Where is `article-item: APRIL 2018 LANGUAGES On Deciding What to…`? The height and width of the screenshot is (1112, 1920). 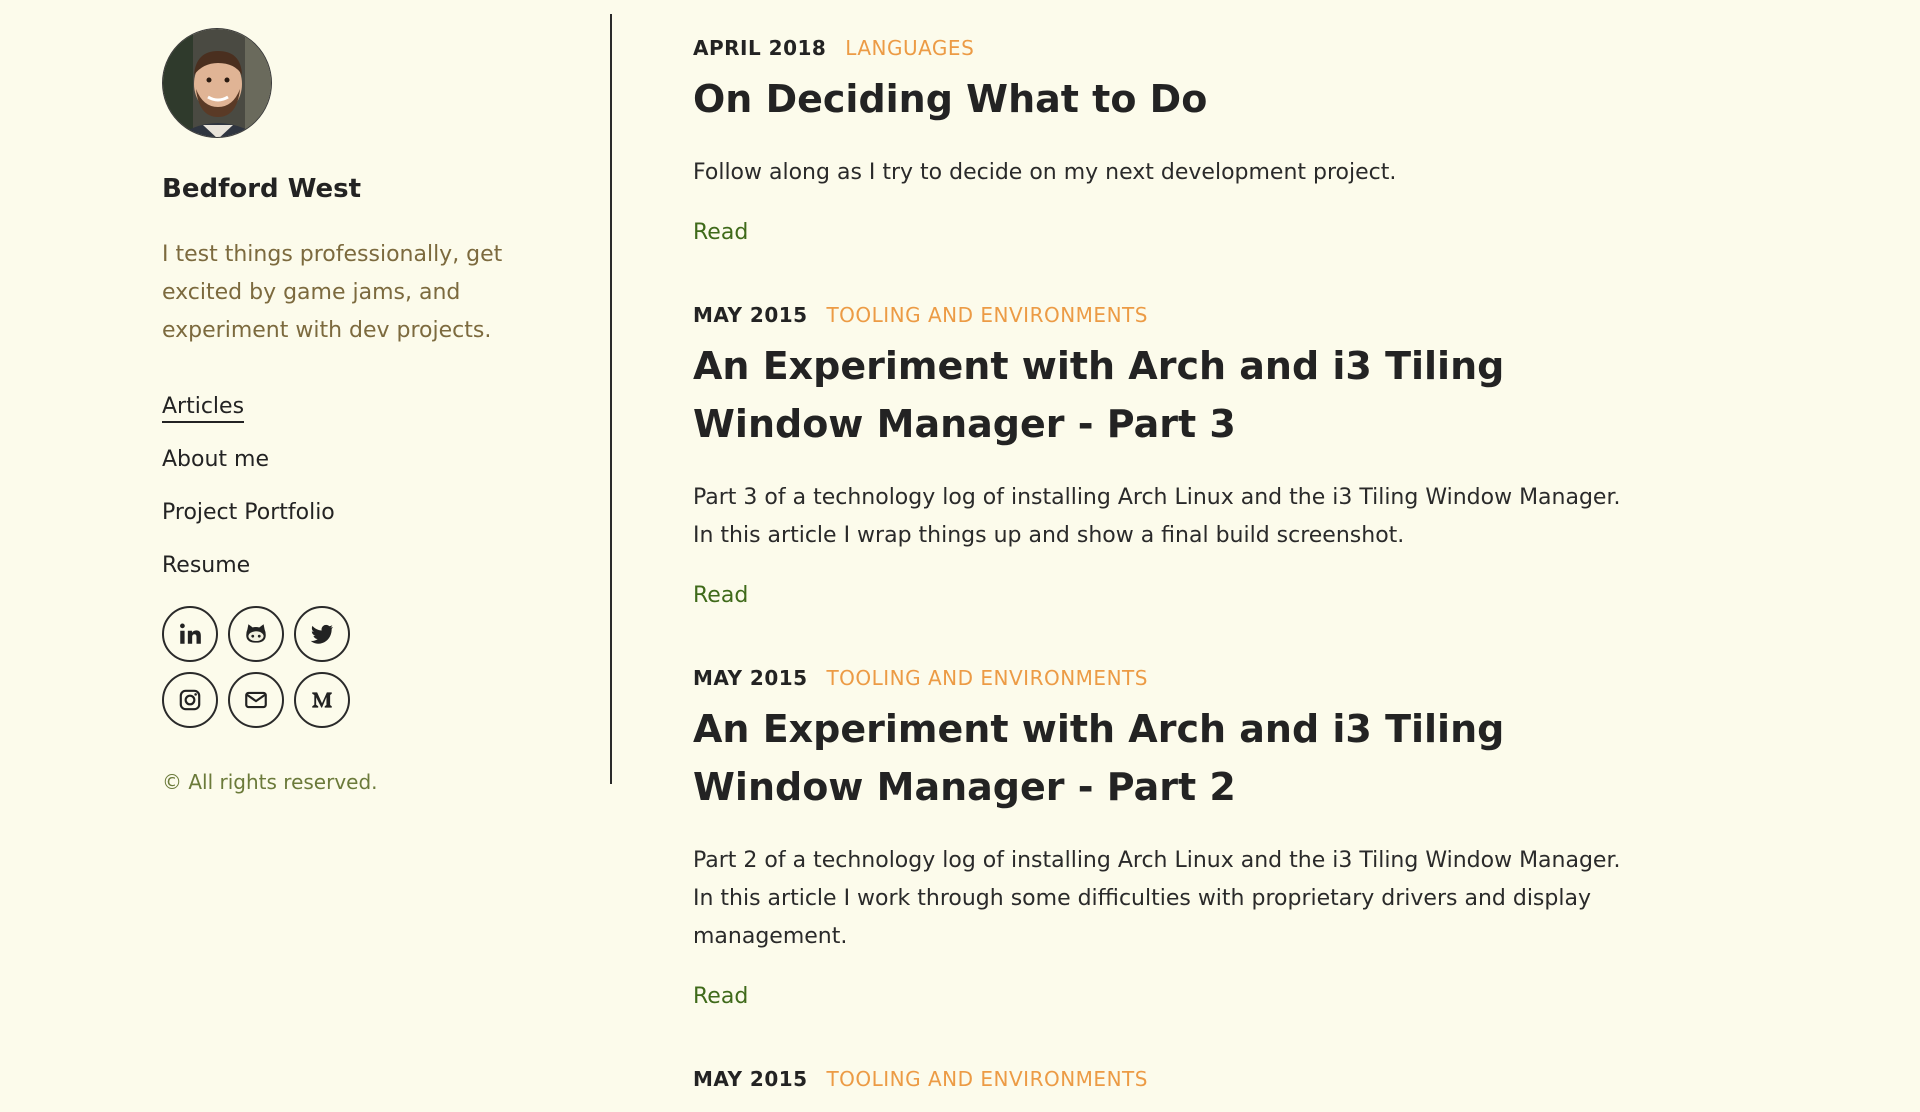 article-item: APRIL 2018 LANGUAGES On Deciding What to… is located at coordinates (1163, 139).